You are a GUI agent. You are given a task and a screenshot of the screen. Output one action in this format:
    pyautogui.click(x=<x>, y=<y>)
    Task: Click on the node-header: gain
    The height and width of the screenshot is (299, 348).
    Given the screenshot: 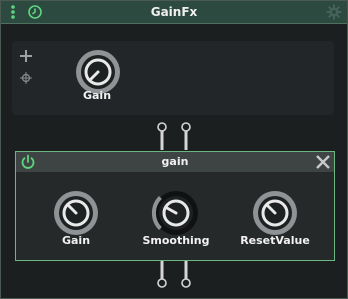 What is the action you would take?
    pyautogui.click(x=175, y=162)
    